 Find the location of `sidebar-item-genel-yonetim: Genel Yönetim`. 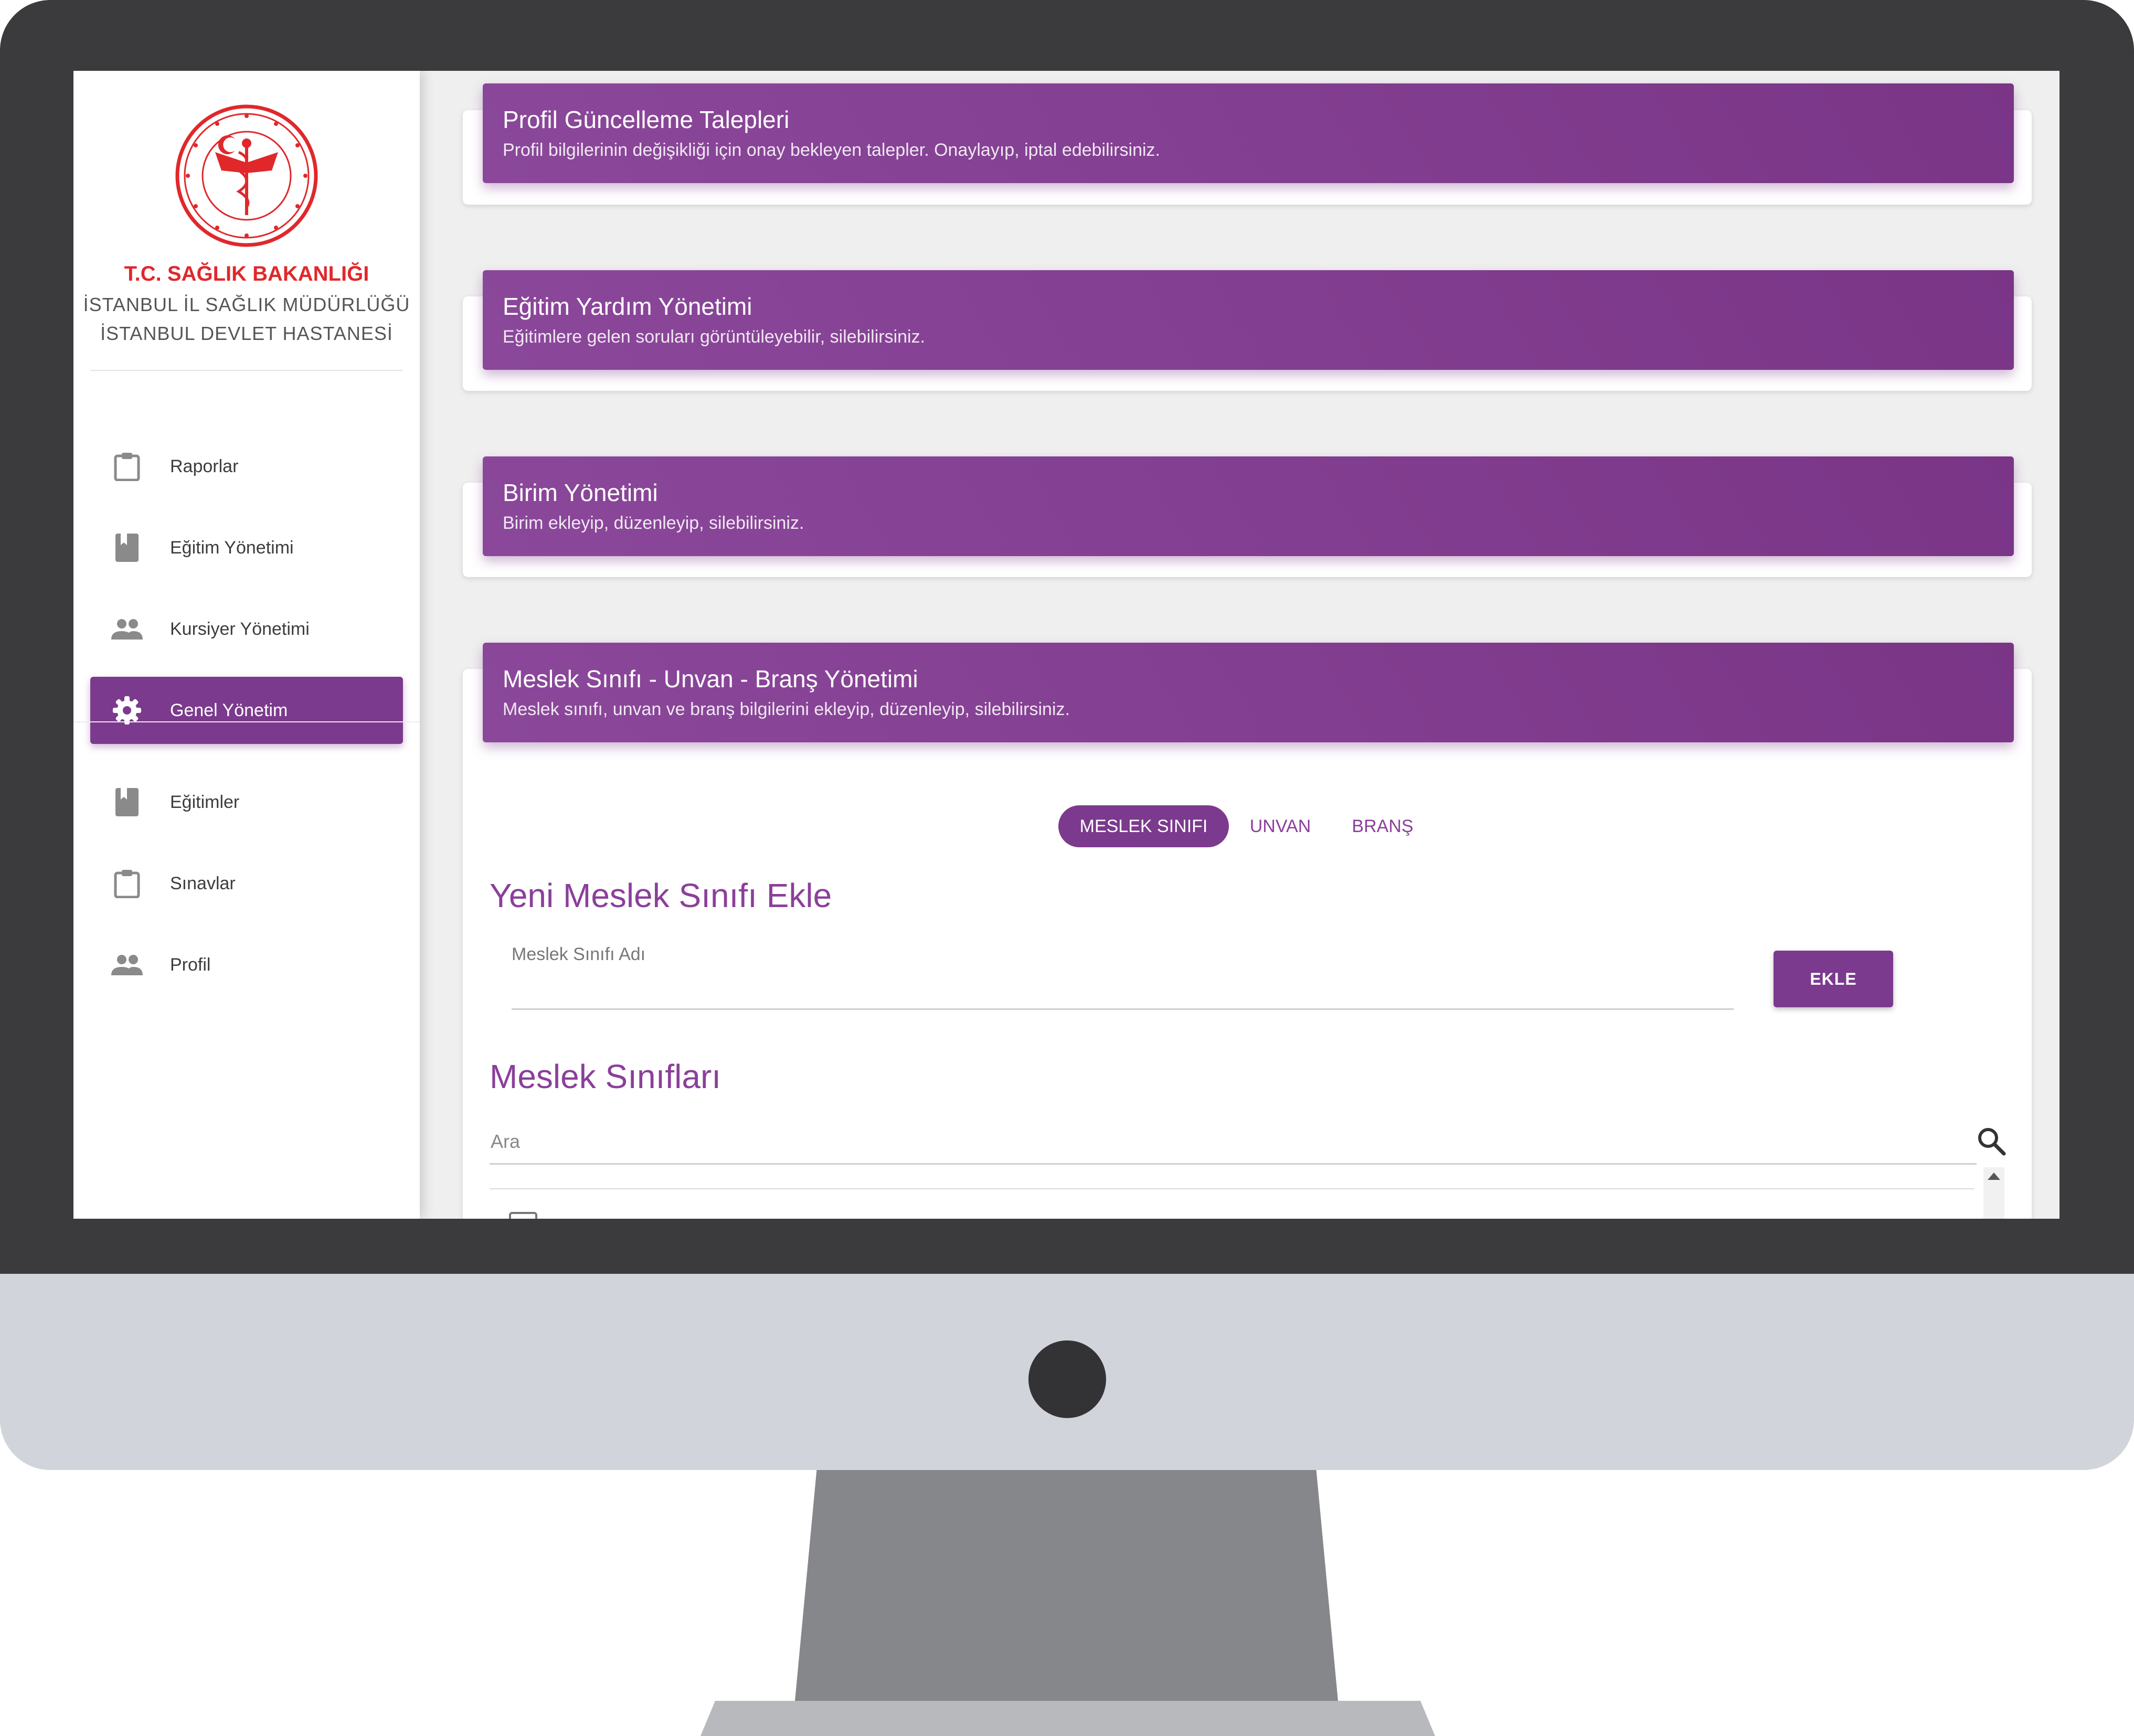

sidebar-item-genel-yonetim: Genel Yönetim is located at coordinates (246, 710).